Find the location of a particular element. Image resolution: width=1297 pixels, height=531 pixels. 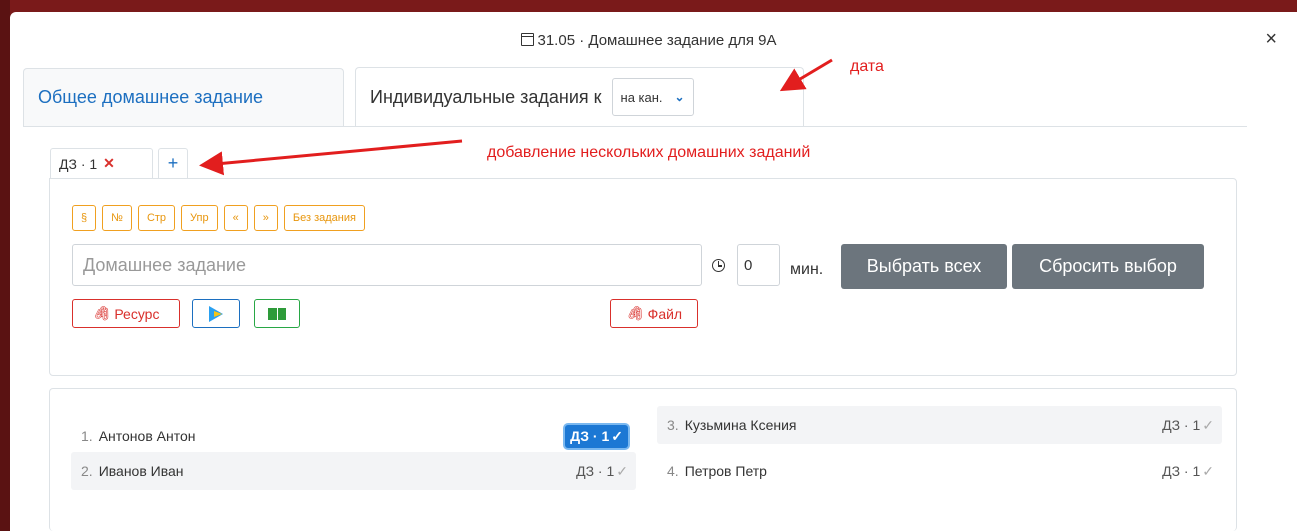

modal-title-text: 31.05 · Домашнее задание для 9А is located at coordinates (657, 40).